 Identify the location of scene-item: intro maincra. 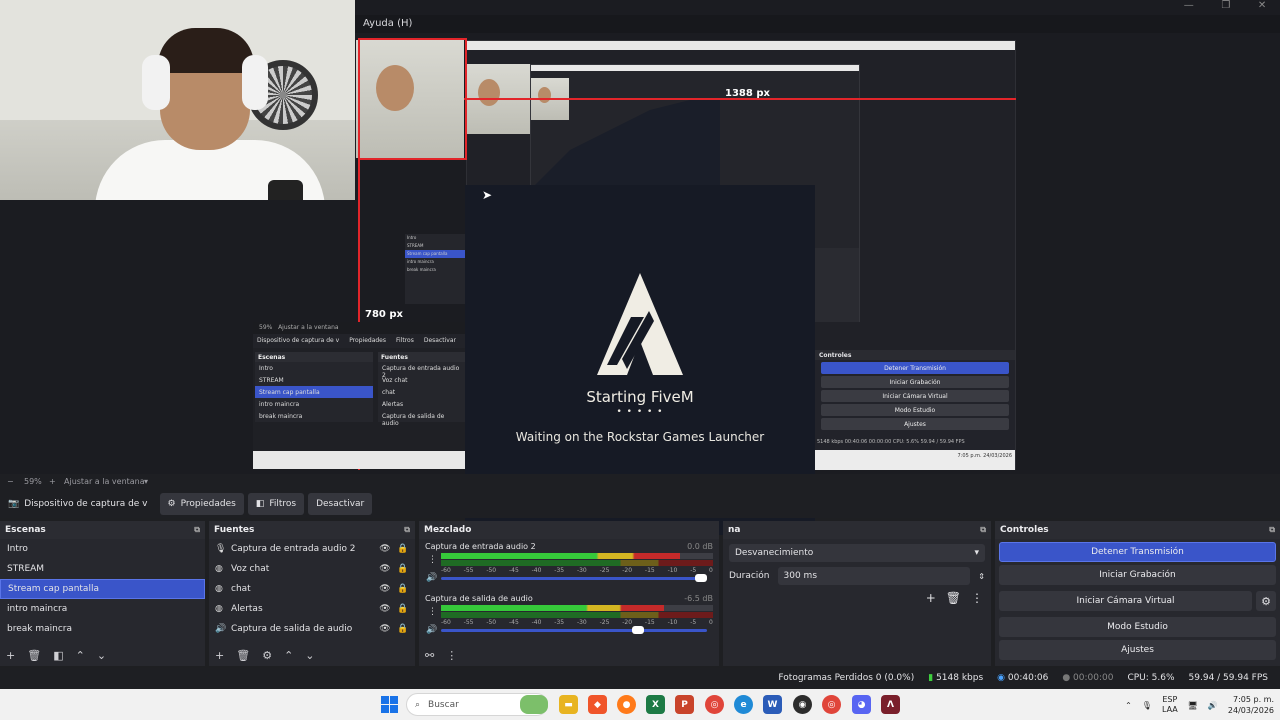
(102, 609).